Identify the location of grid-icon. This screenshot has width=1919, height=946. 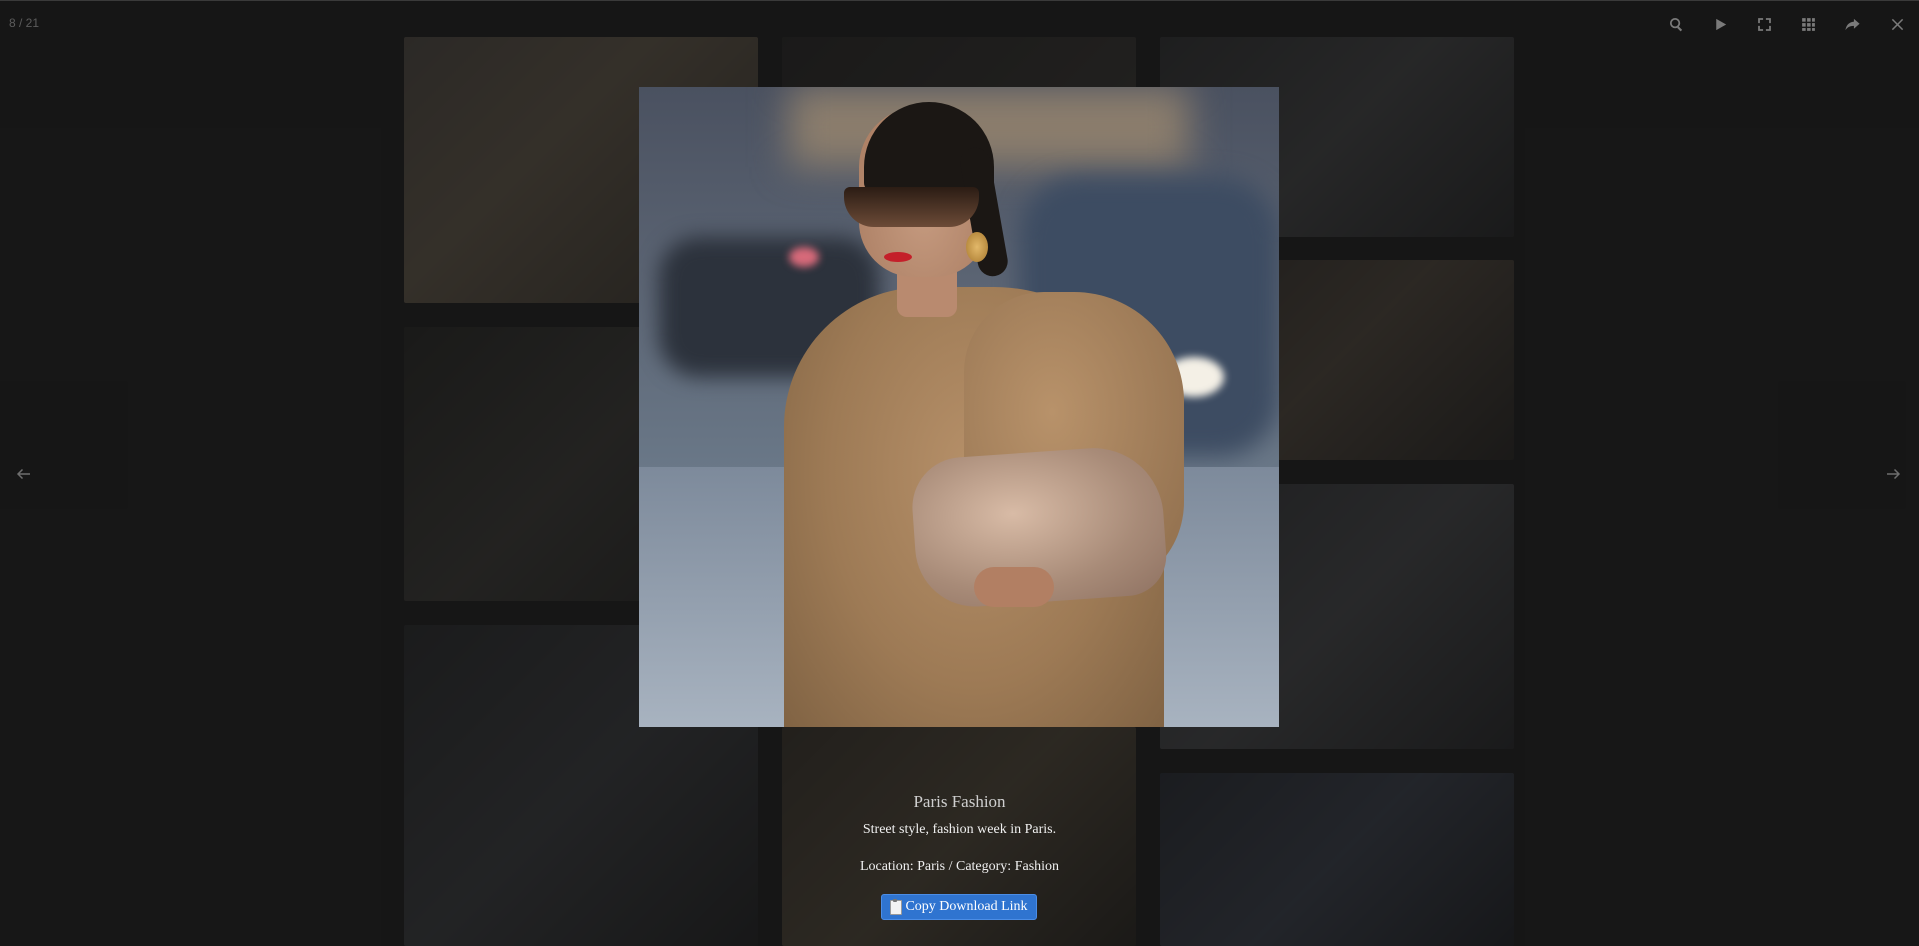
(1808, 24).